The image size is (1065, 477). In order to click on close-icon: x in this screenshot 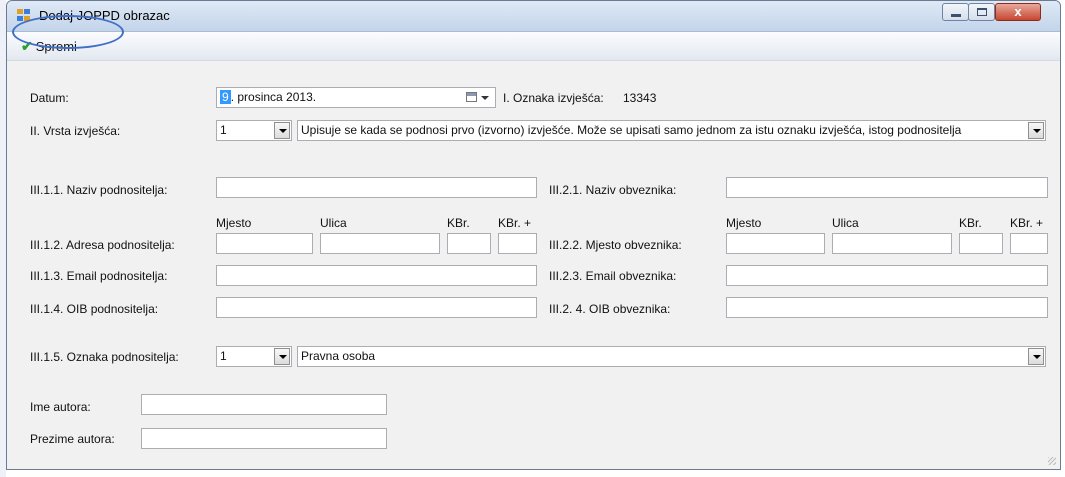, I will do `click(1018, 11)`.